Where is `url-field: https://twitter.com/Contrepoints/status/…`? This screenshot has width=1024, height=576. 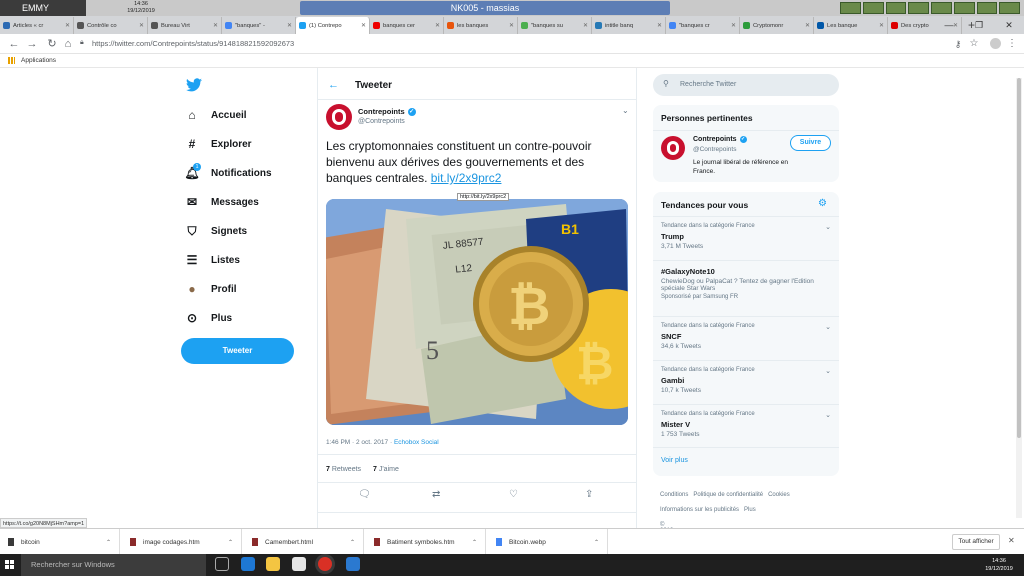
url-field: https://twitter.com/Contrepoints/status/… is located at coordinates (193, 43).